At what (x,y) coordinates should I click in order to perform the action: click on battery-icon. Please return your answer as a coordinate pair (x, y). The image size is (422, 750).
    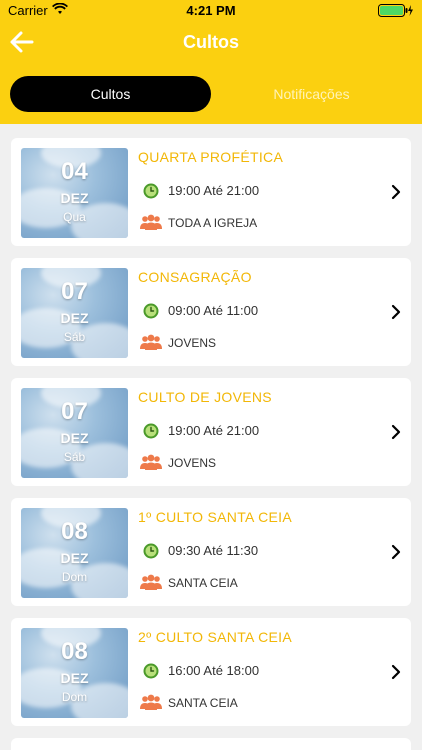
    Looking at the image, I should click on (395, 10).